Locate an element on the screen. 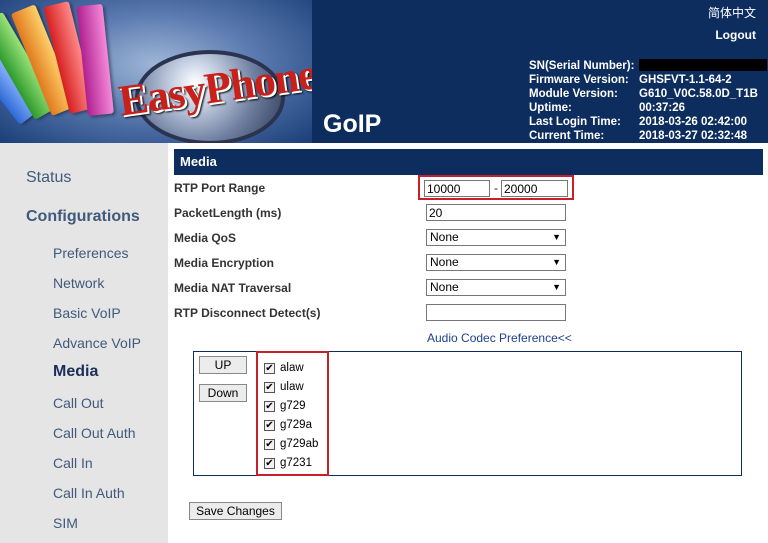 The height and width of the screenshot is (543, 768). info-value: GHSFVT-1.1-64-2 is located at coordinates (685, 80).